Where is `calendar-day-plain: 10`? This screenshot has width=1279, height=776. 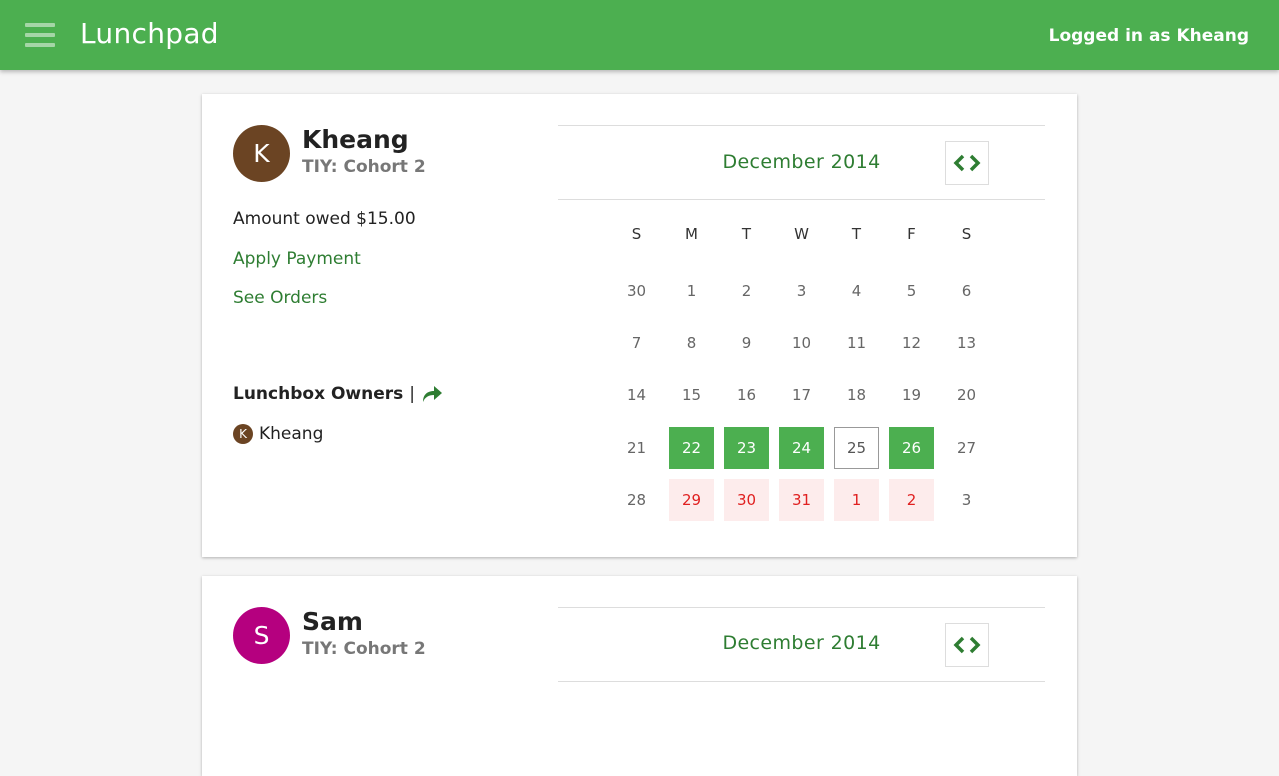 calendar-day-plain: 10 is located at coordinates (801, 343).